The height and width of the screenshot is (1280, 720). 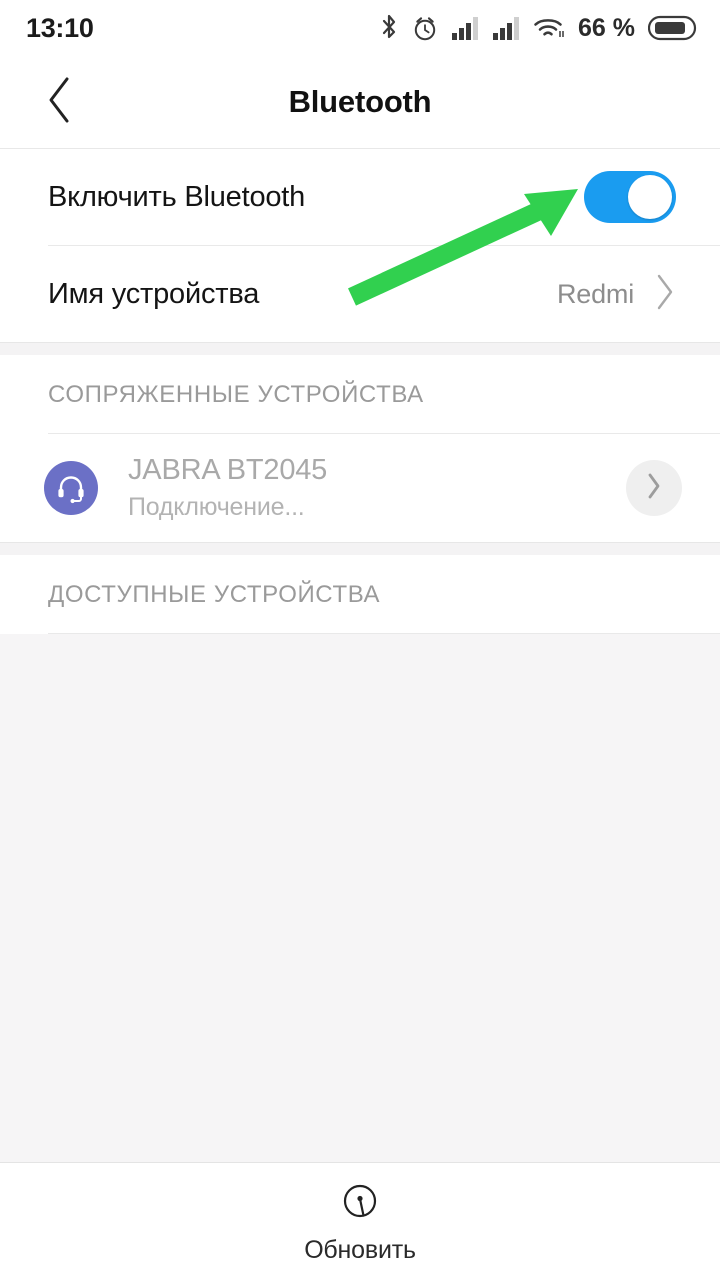 I want to click on wifi-icon, so click(x=549, y=28).